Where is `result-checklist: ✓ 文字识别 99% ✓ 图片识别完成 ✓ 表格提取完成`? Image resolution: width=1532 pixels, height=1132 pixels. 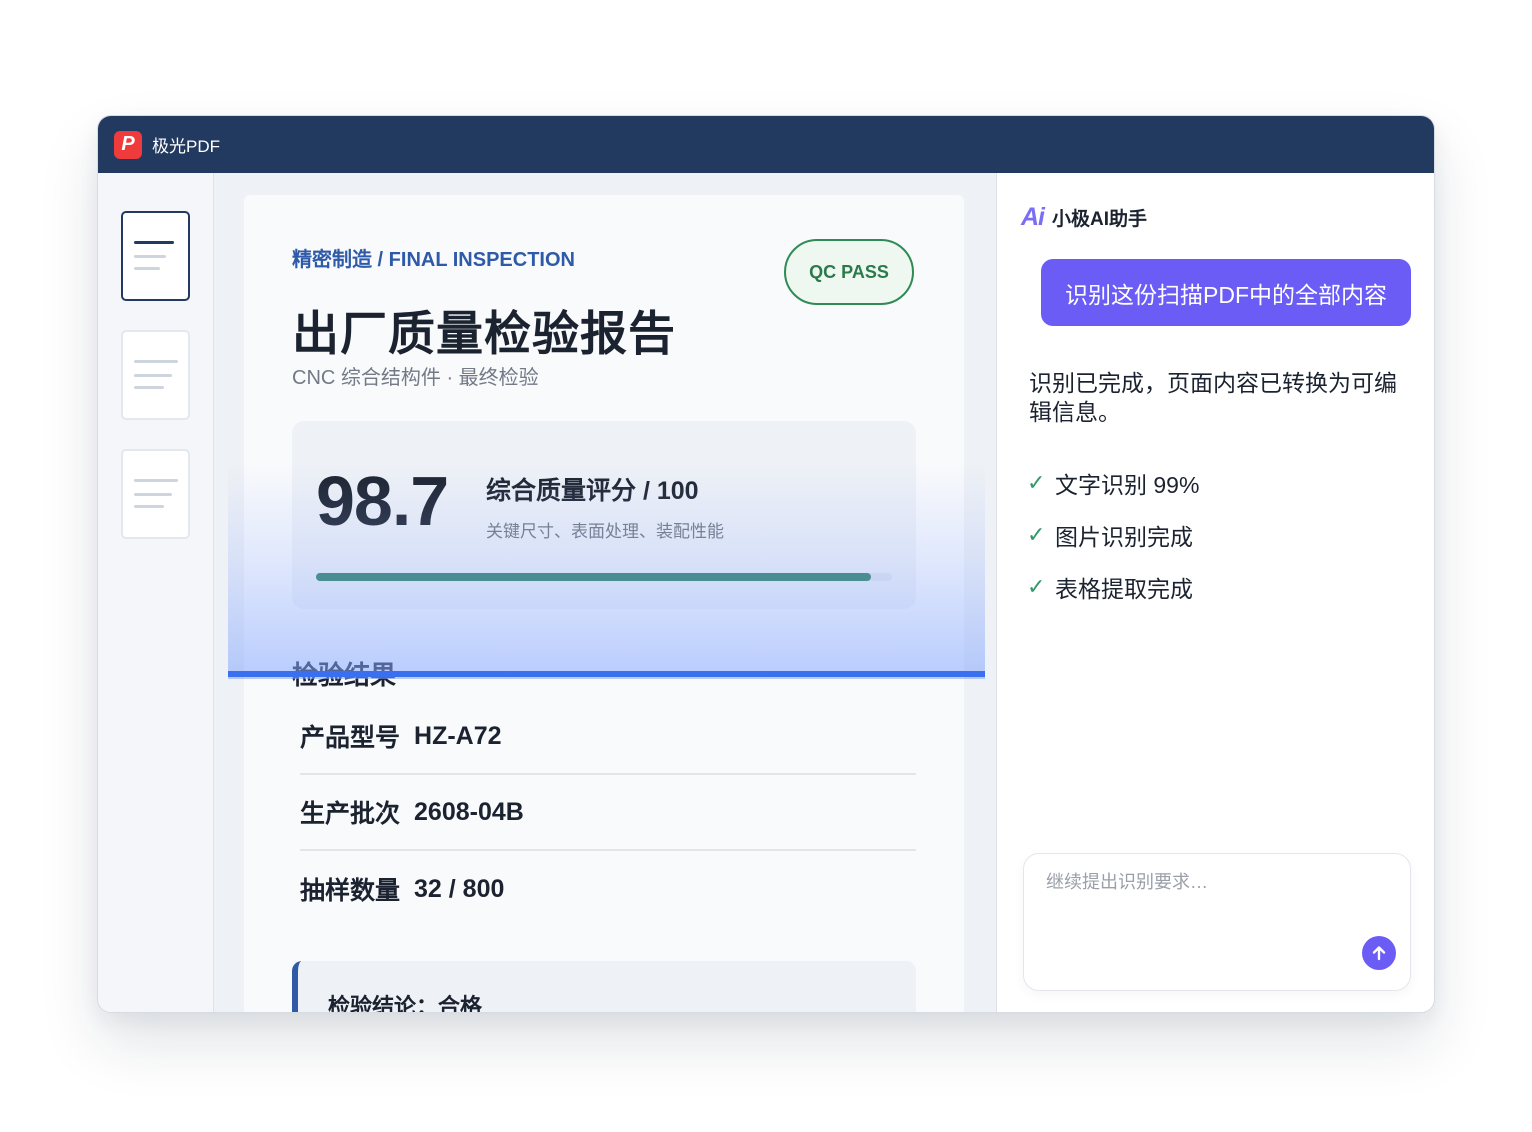 result-checklist: ✓ 文字识别 99% ✓ 图片识别完成 ✓ 表格提取完成 is located at coordinates (1113, 535).